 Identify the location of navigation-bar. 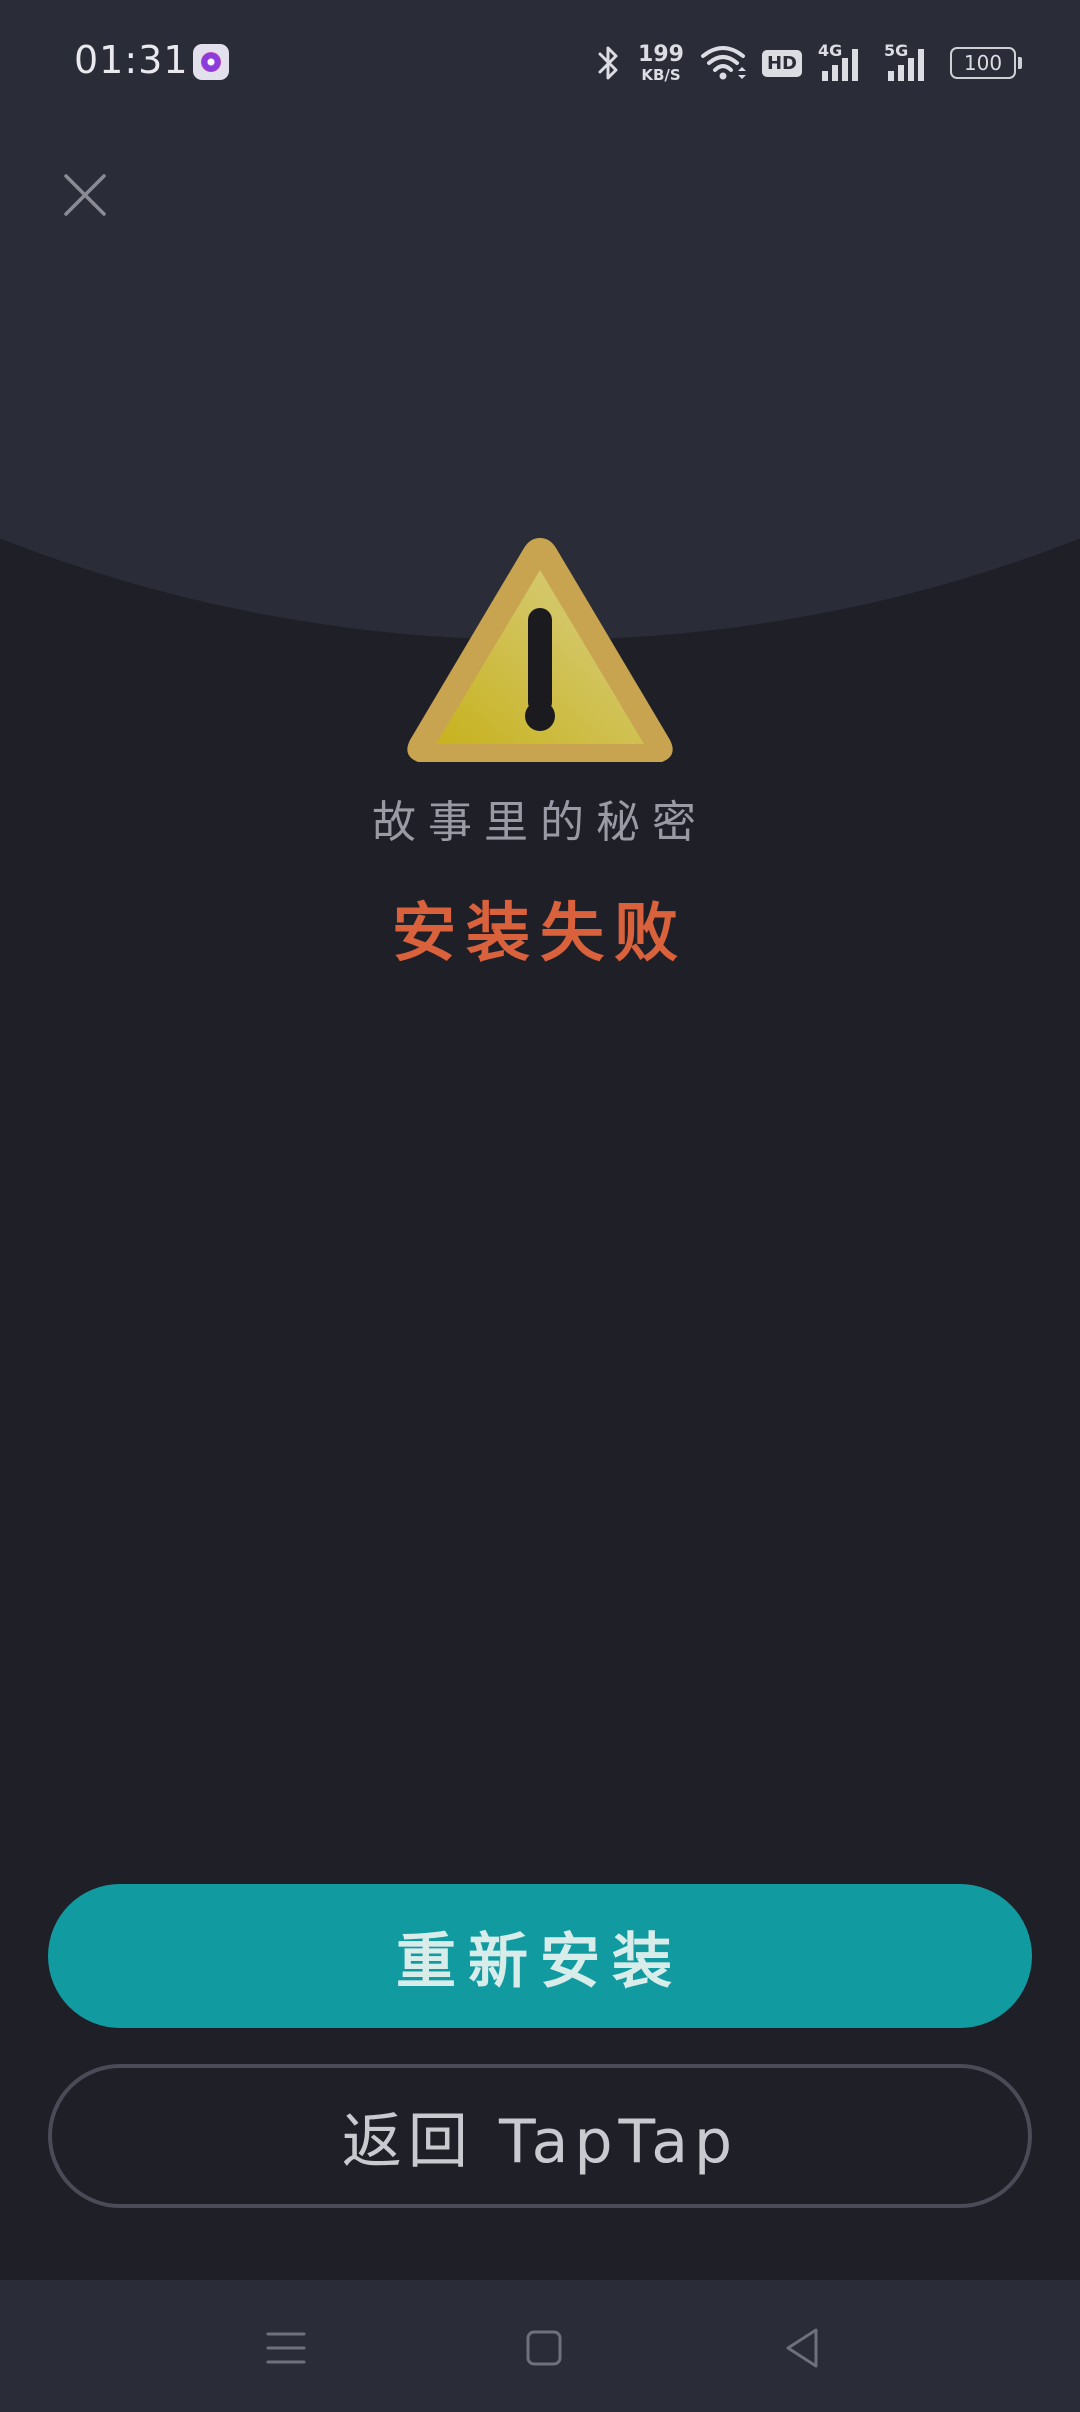
(540, 2346).